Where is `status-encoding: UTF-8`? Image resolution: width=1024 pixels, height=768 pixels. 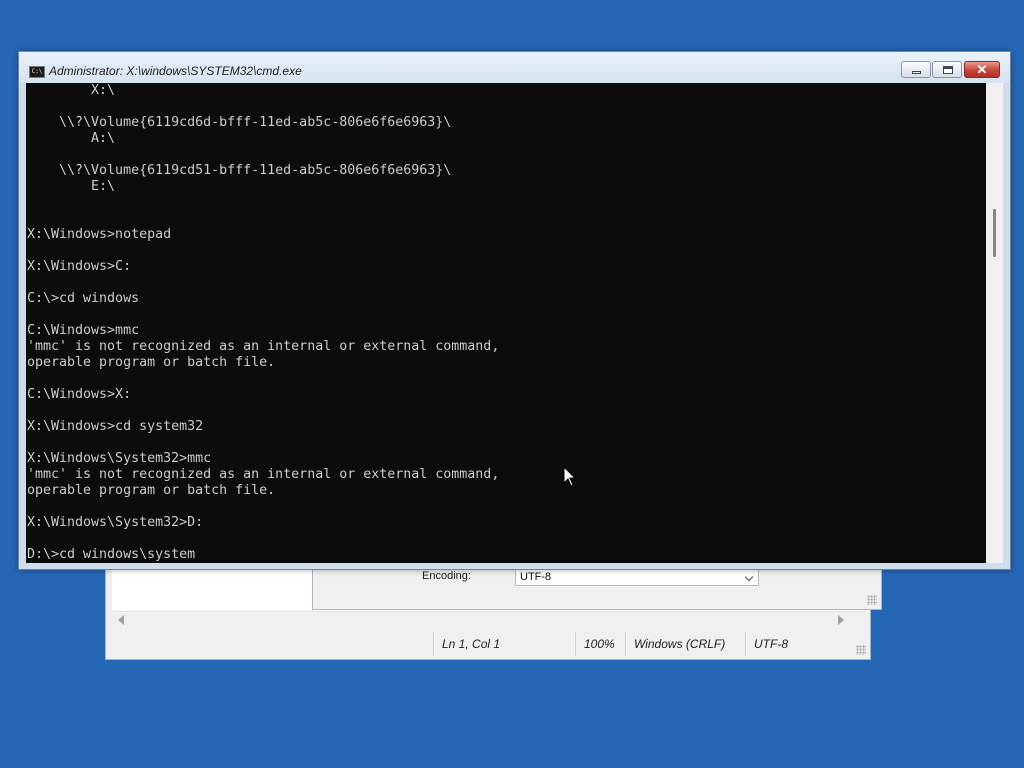 status-encoding: UTF-8 is located at coordinates (800, 644).